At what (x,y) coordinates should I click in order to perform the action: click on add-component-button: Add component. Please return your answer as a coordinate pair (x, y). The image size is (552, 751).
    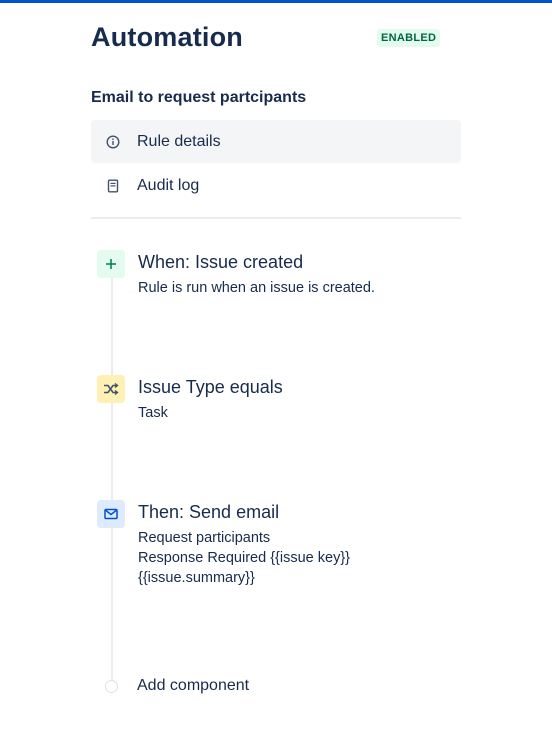
    Looking at the image, I should click on (197, 686).